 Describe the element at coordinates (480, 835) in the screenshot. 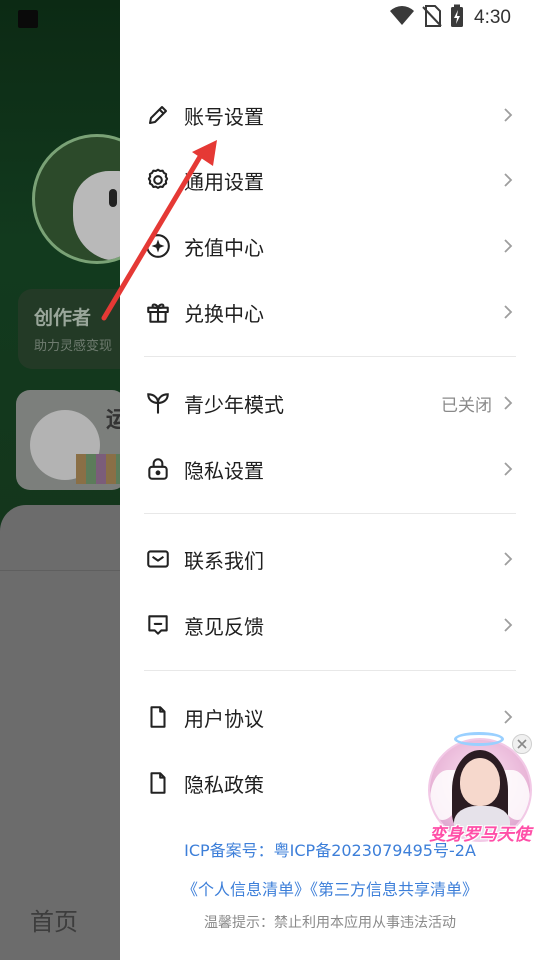

I see `promo-title: 变身罗马天使` at that location.